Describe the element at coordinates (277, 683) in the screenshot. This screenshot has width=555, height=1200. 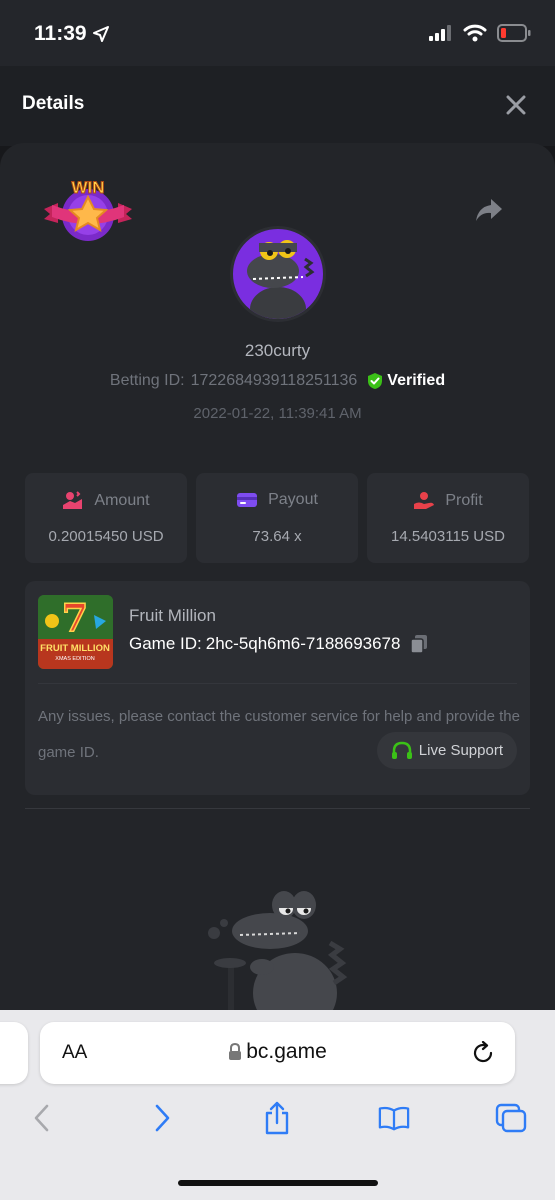
I see `game-card-divider` at that location.